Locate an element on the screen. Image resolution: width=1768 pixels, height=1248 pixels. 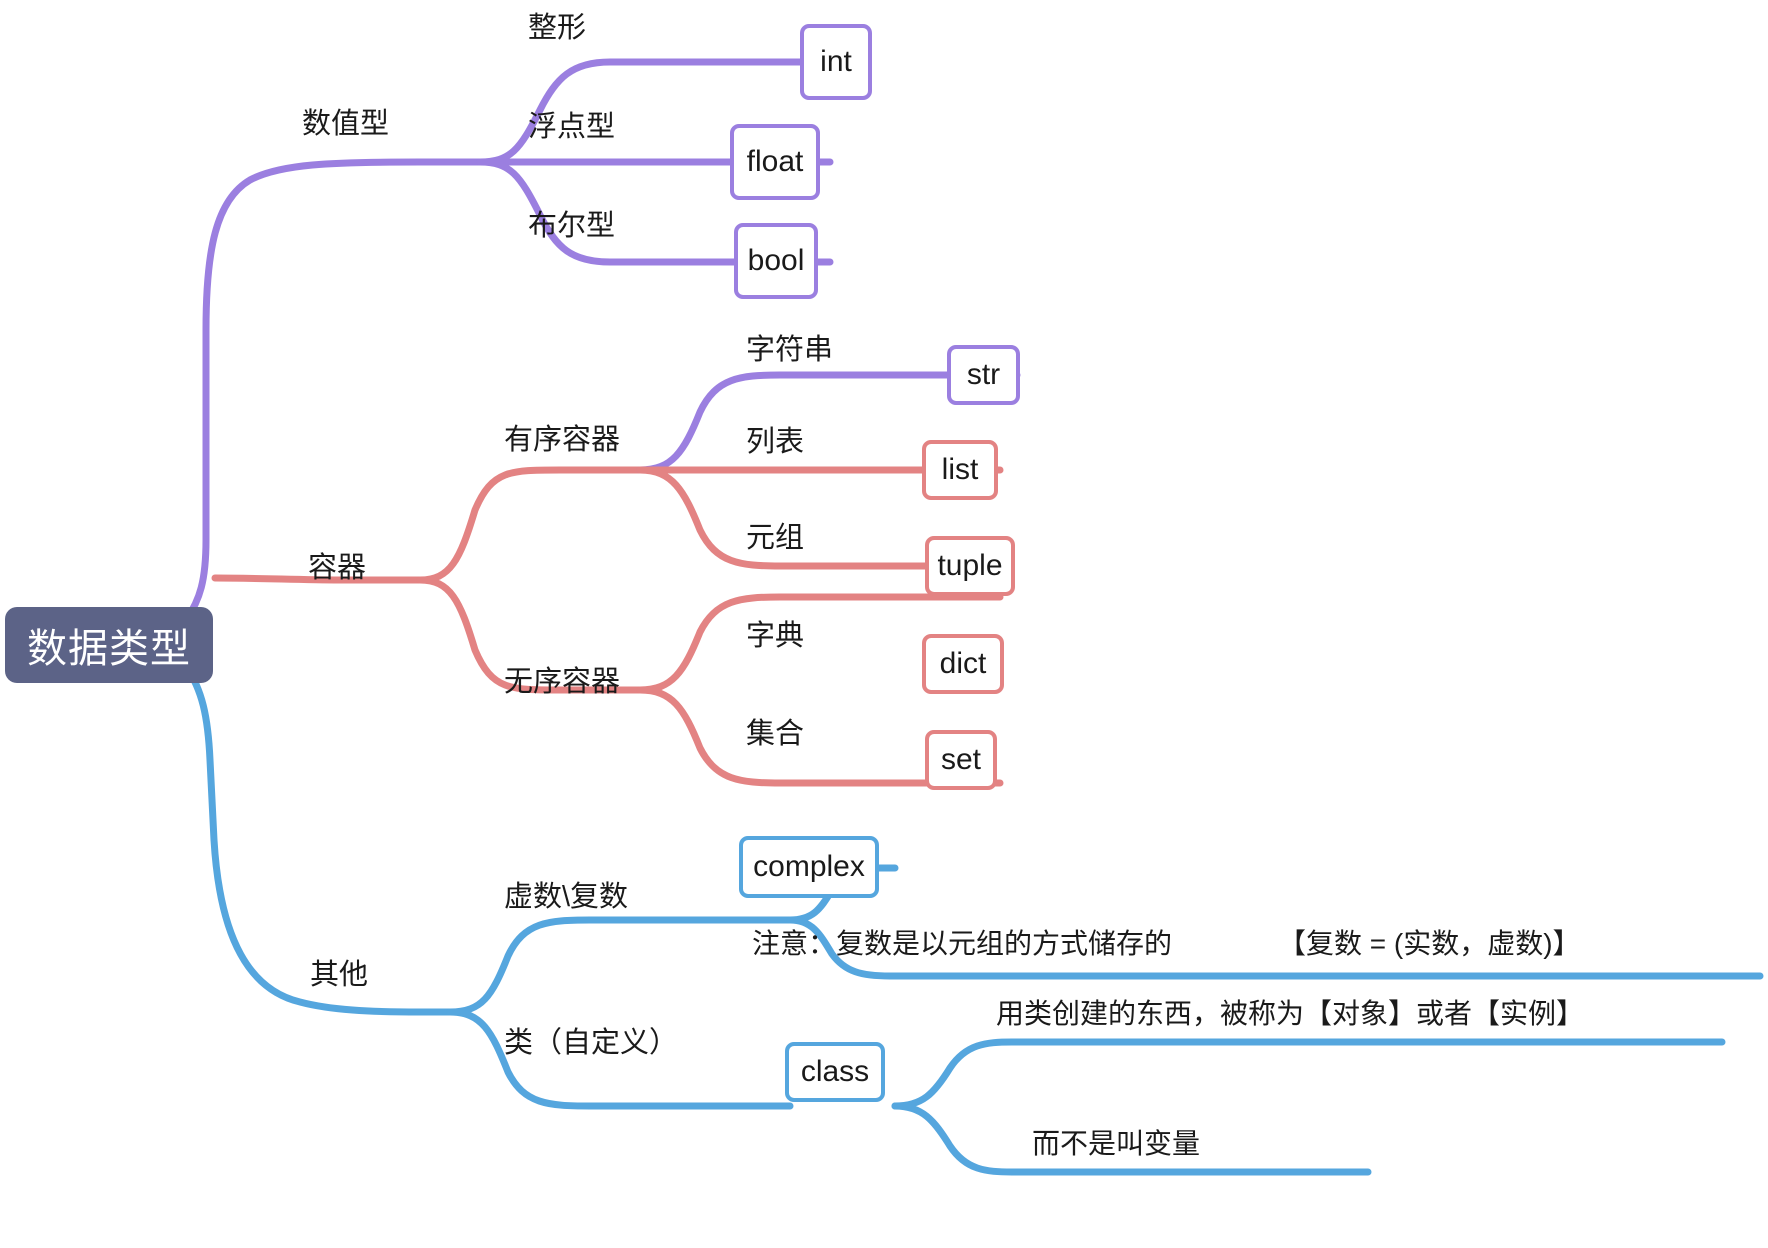
node-complex-label: complex is located at coordinates (809, 866).